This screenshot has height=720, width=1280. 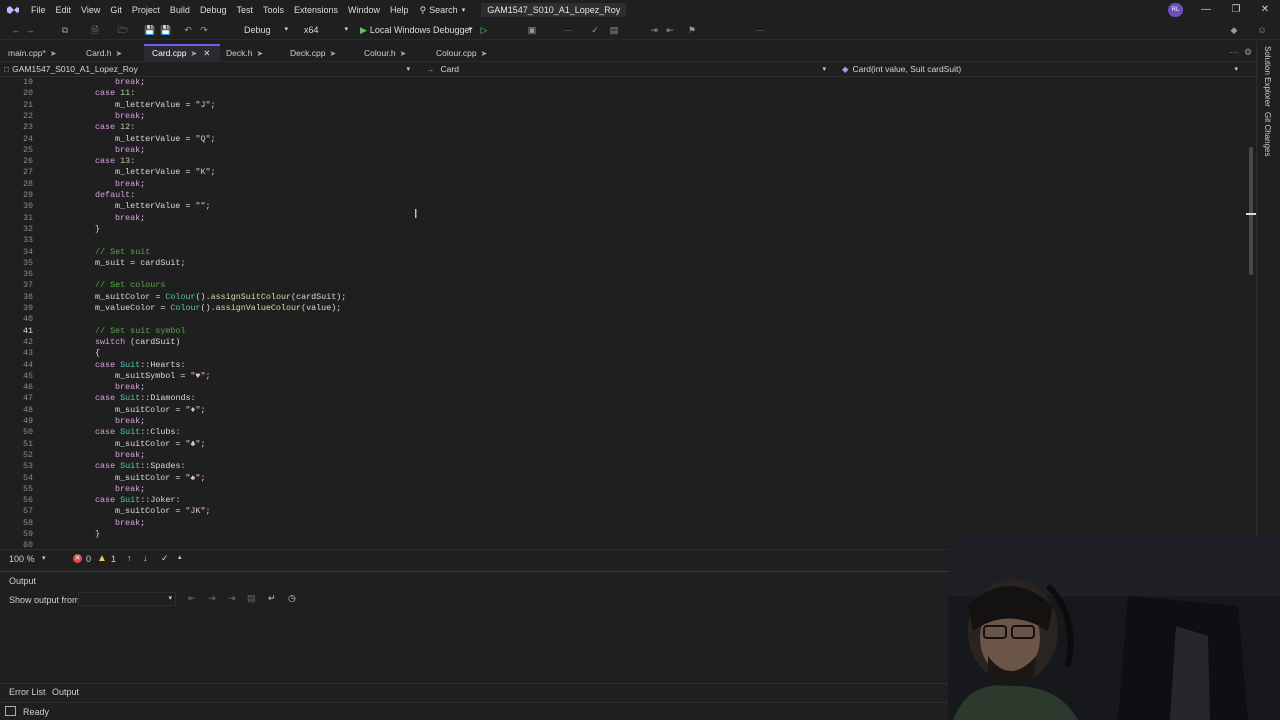 I want to click on undo-icon: ↶, so click(x=188, y=30).